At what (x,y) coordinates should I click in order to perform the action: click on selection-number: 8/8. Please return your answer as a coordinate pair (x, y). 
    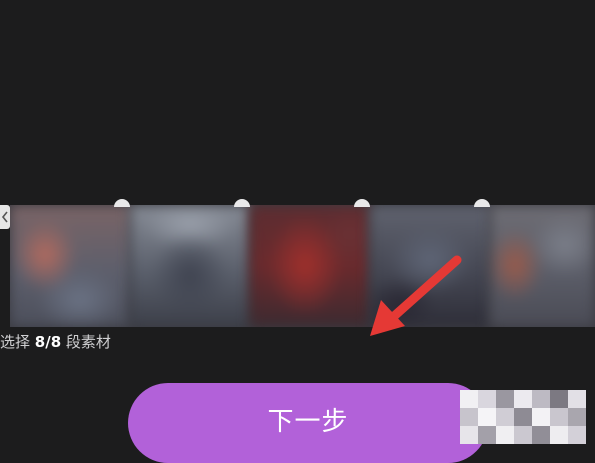
    Looking at the image, I should click on (48, 342).